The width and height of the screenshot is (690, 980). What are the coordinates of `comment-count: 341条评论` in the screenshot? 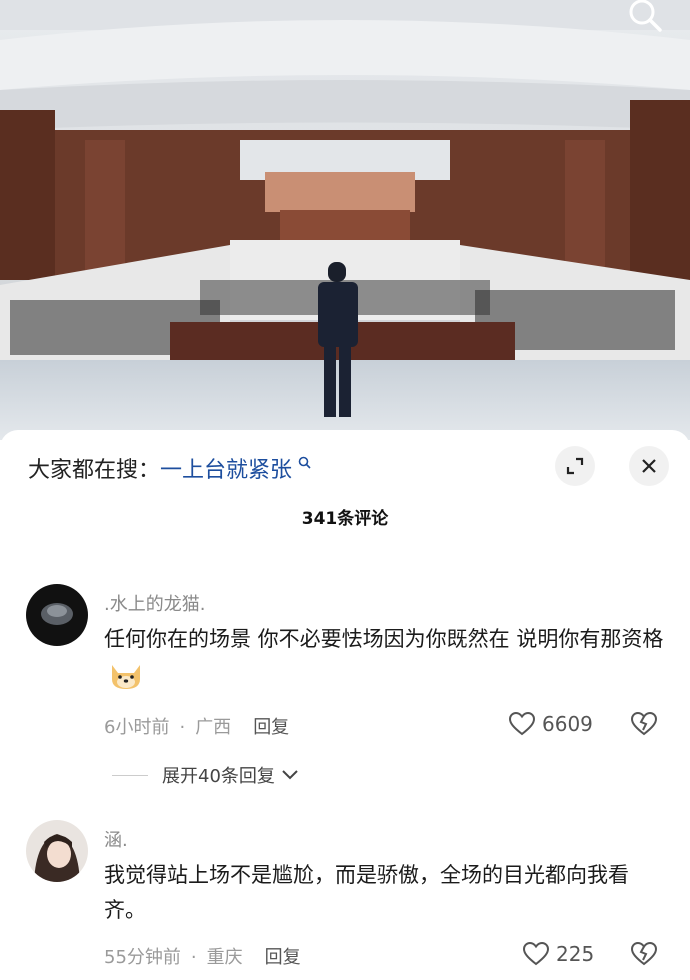 It's located at (345, 519).